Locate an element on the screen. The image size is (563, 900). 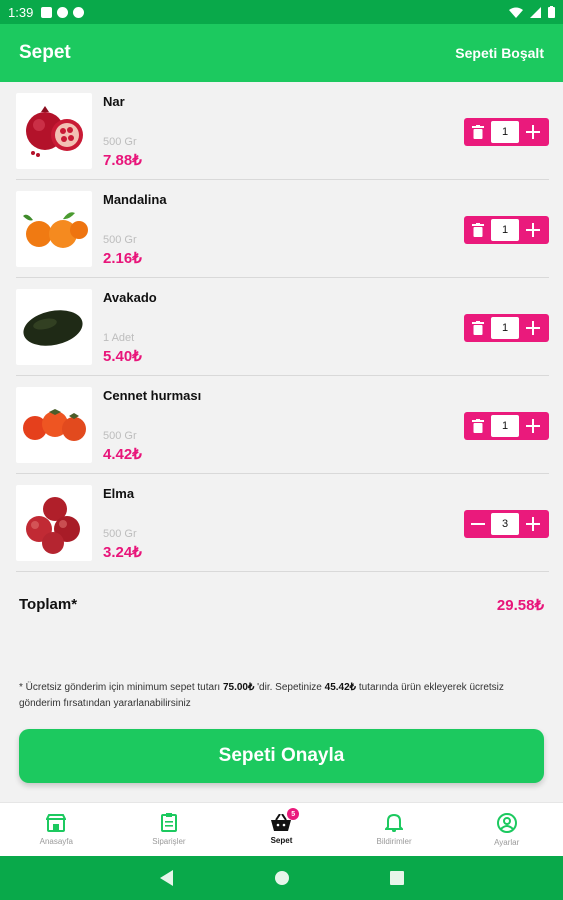
total-label: Toplam* is located at coordinates (48, 604).